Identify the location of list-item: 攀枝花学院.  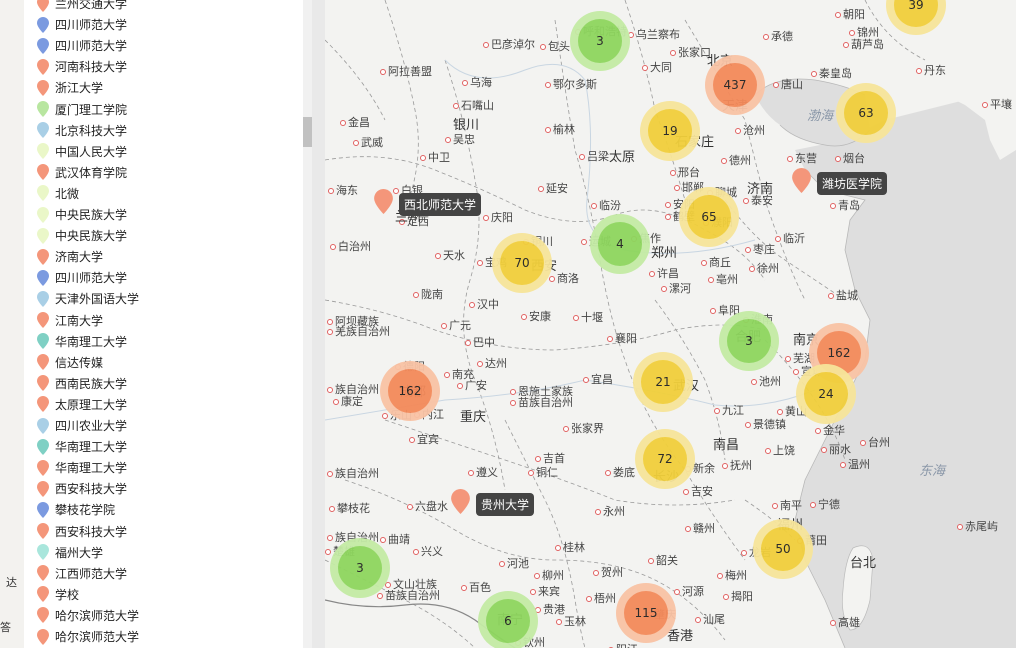
(76, 509).